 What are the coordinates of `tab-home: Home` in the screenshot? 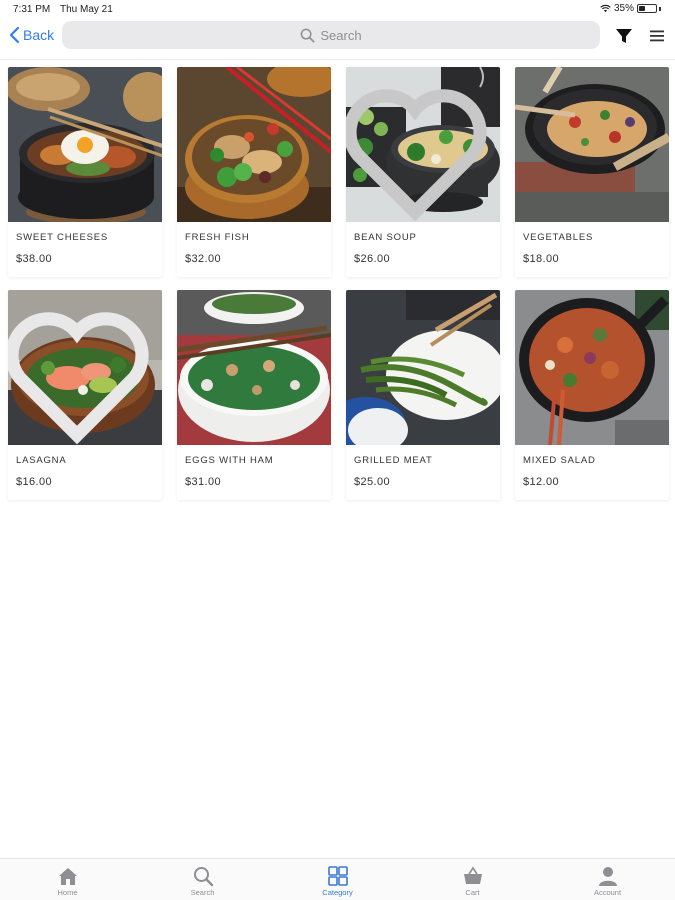 It's located at (67, 879).